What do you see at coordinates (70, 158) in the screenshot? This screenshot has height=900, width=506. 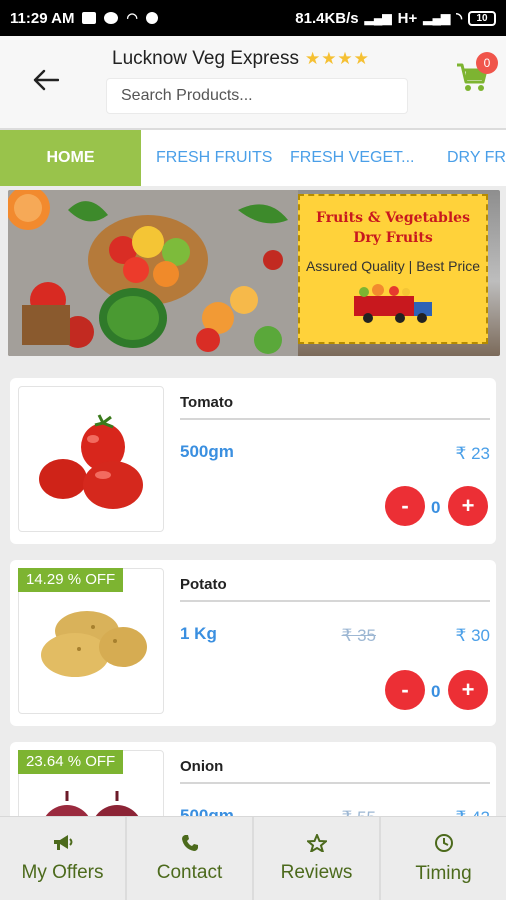 I see `tab-home: HOME` at bounding box center [70, 158].